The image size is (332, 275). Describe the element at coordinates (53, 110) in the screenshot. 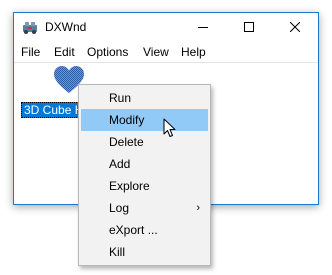

I see `selected-list-item-label: 3D Cube Hearts` at that location.